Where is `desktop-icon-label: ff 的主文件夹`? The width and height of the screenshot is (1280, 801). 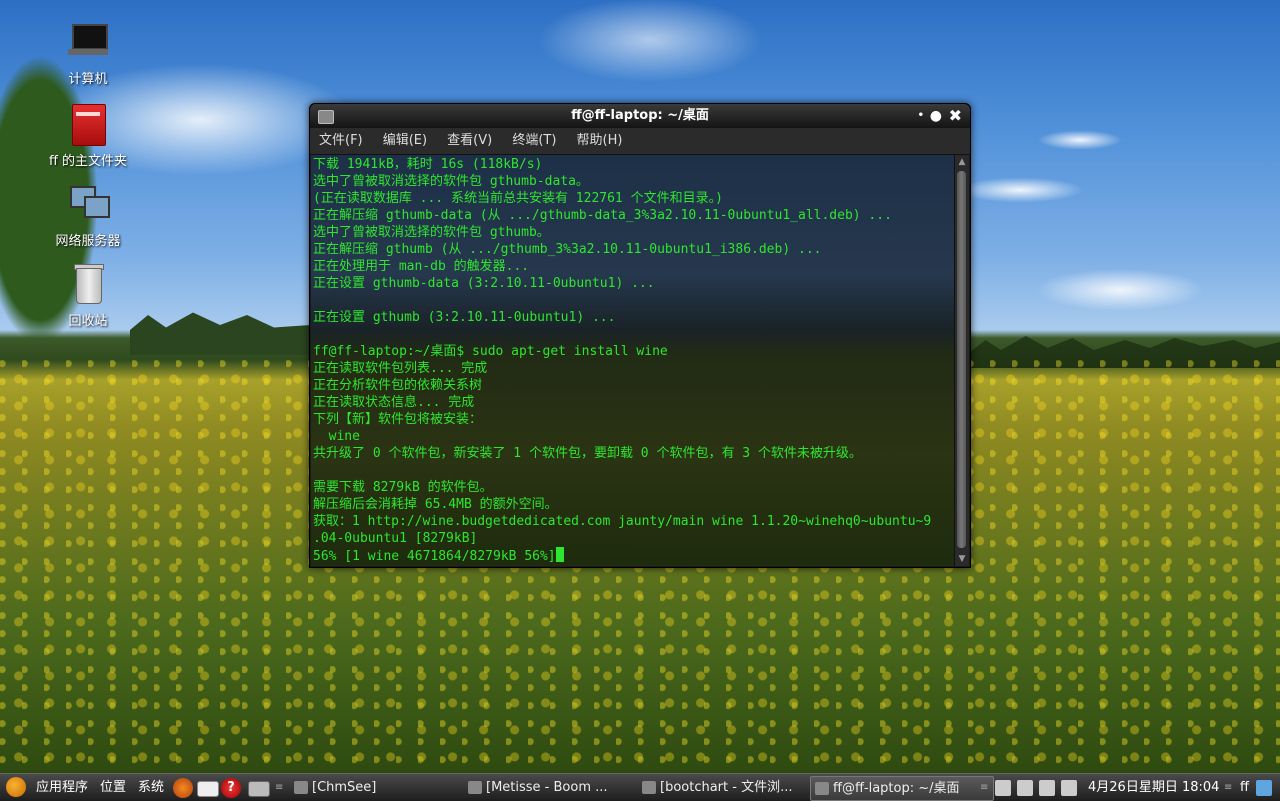 desktop-icon-label: ff 的主文件夹 is located at coordinates (88, 161).